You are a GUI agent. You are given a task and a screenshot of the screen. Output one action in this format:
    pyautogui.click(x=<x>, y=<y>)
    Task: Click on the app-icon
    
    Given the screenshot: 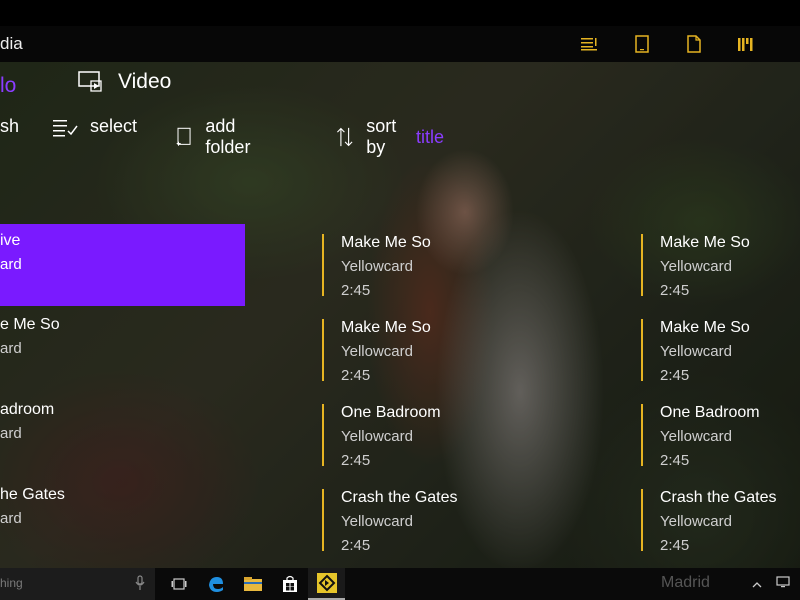 What is the action you would take?
    pyautogui.click(x=326, y=584)
    